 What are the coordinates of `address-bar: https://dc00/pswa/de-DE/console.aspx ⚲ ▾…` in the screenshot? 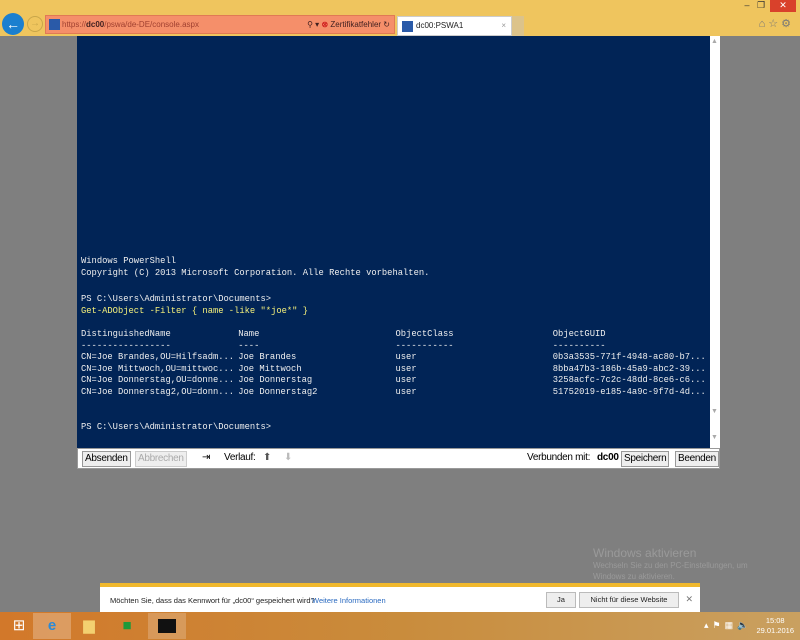 It's located at (220, 24).